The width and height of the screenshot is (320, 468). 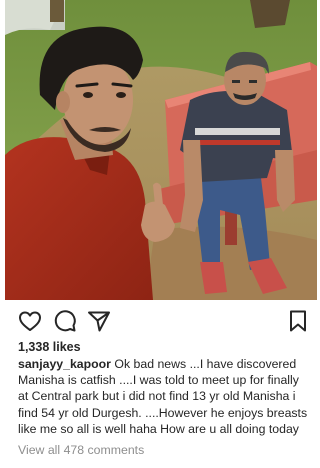 I want to click on caption-text: Ok bad news ...I have discovered, so click(x=203, y=364).